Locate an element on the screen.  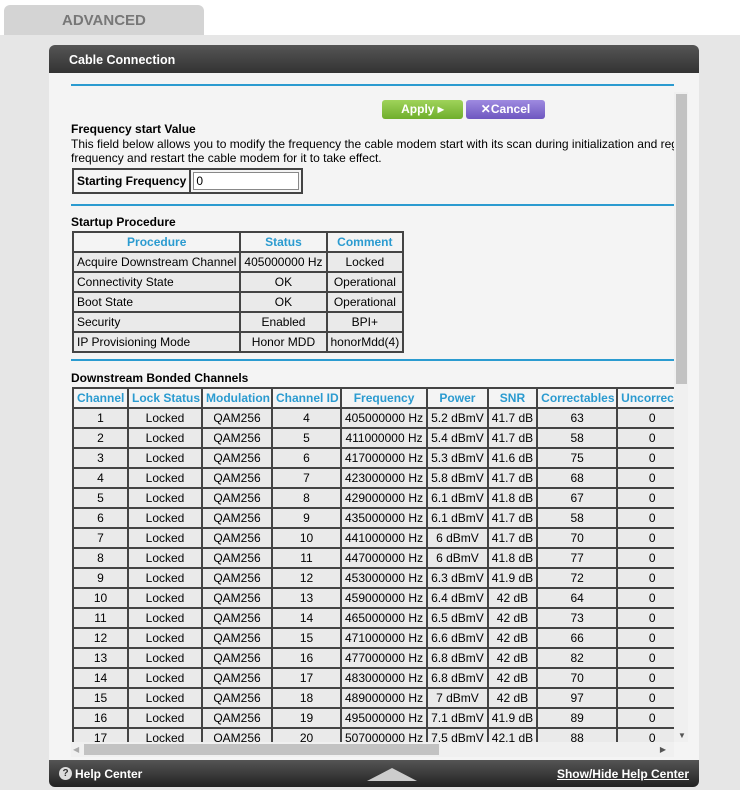
table-cell: 6.8 dBmV is located at coordinates (457, 658).